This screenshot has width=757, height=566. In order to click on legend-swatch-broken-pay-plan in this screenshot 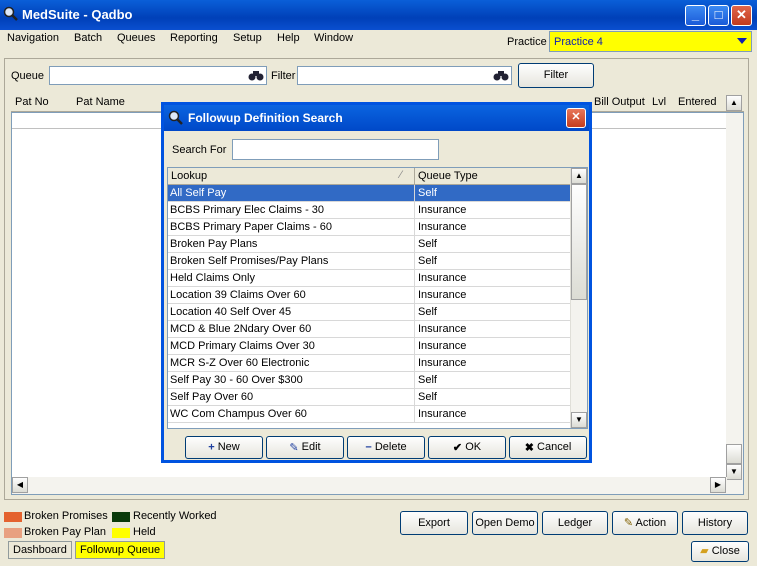, I will do `click(13, 533)`.